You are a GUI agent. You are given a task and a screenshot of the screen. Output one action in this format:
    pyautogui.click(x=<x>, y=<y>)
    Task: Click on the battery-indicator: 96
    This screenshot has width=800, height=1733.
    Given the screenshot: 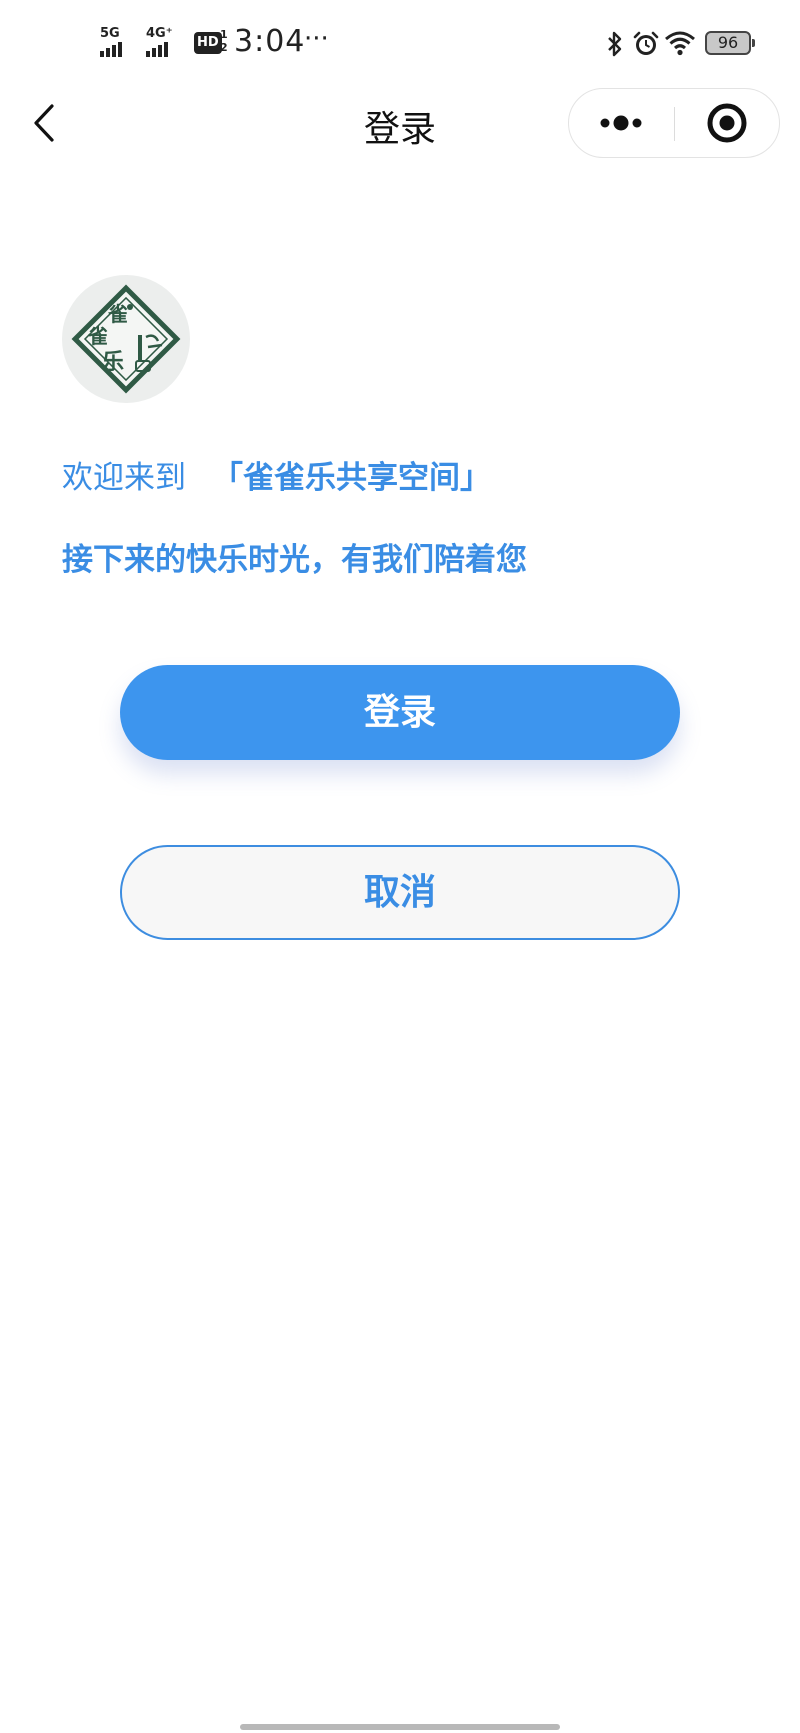 What is the action you would take?
    pyautogui.click(x=730, y=43)
    